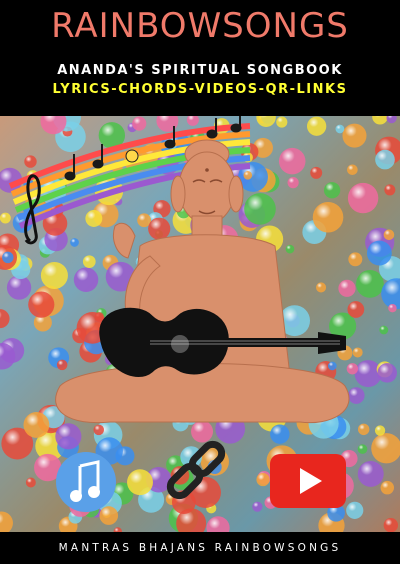 This screenshot has height=564, width=400. I want to click on footer-text: MANTRAS BHAJANS RAINBOWSONGS, so click(200, 548).